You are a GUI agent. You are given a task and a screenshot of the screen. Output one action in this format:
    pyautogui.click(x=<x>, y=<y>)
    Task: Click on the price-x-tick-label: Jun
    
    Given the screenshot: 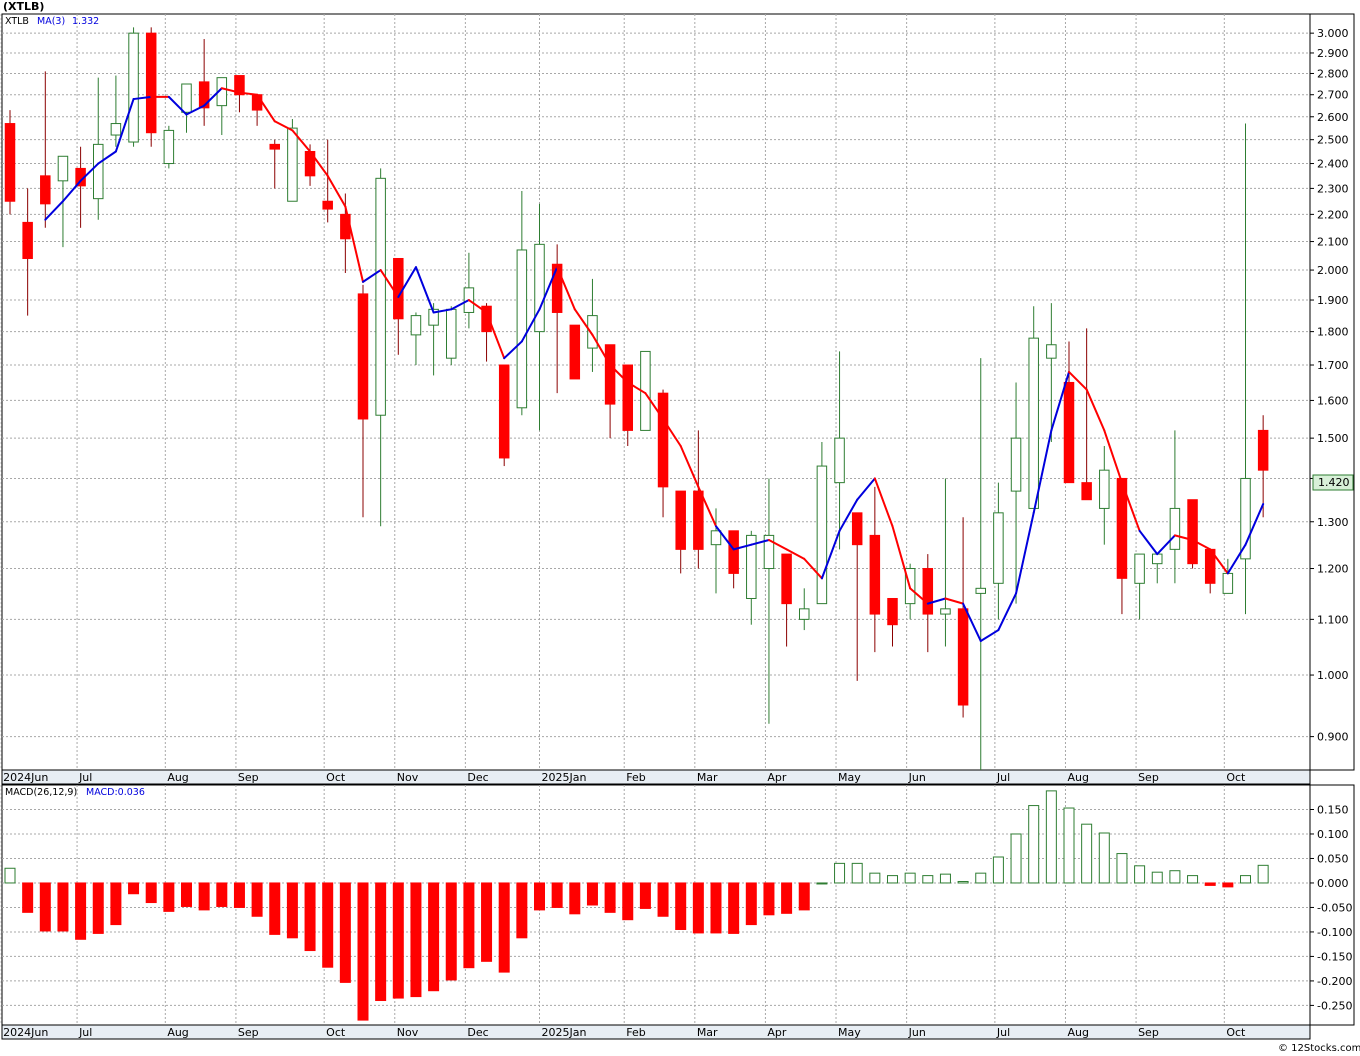 What is the action you would take?
    pyautogui.click(x=917, y=777)
    